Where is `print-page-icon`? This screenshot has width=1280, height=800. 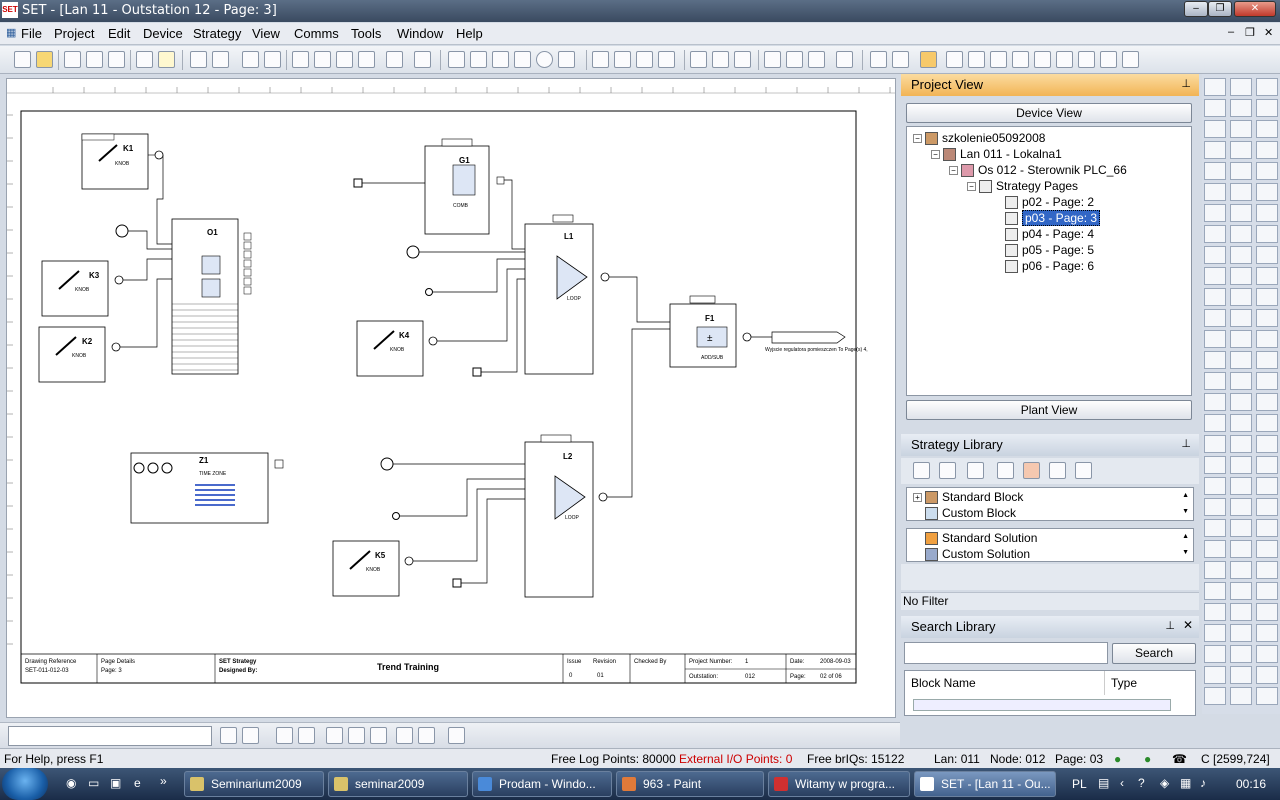 print-page-icon is located at coordinates (378, 735).